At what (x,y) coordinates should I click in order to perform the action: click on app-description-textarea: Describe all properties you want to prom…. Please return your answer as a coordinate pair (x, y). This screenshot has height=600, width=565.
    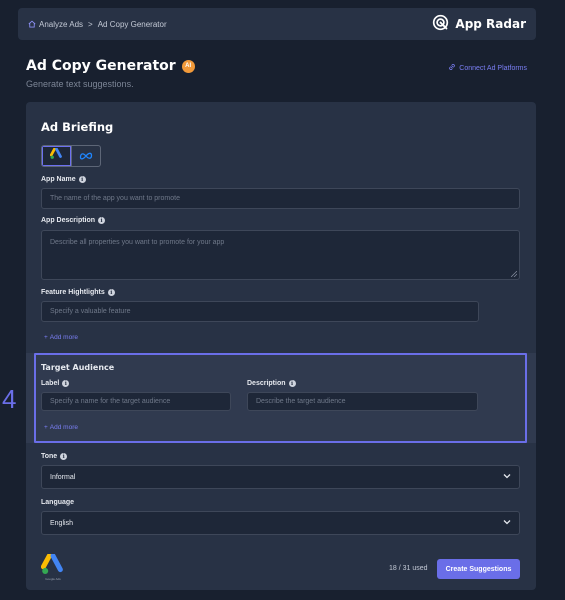
    Looking at the image, I should click on (280, 255).